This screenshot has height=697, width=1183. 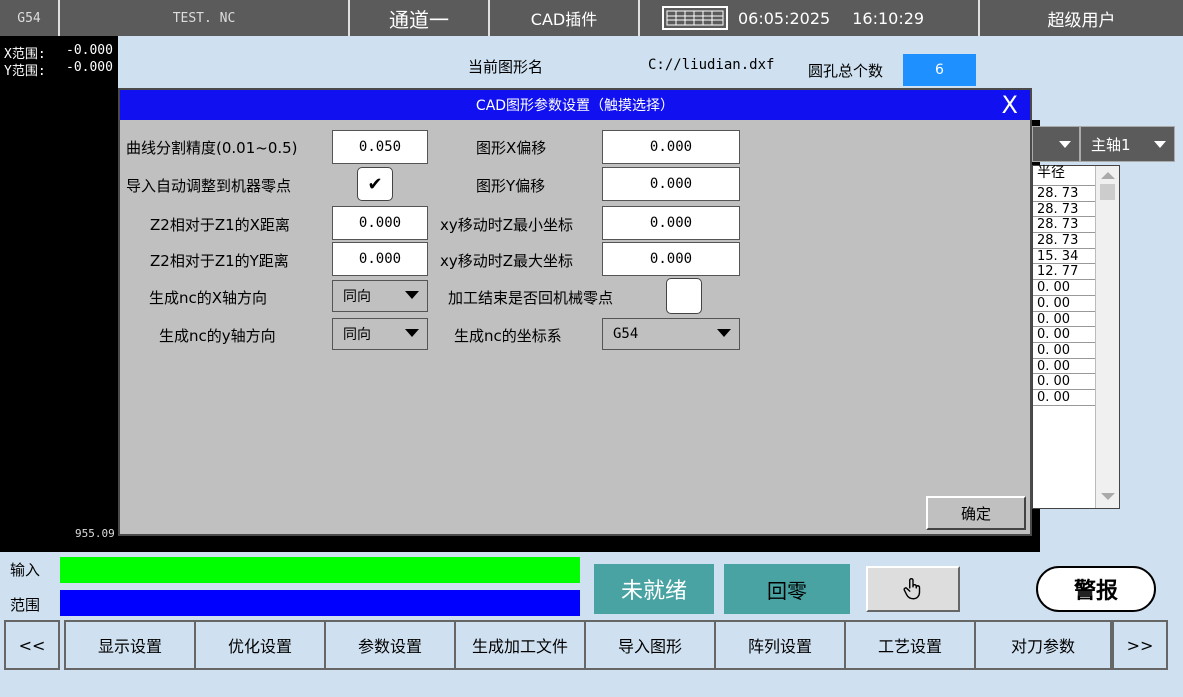 I want to click on not-ready-status: 未就绪, so click(x=654, y=589).